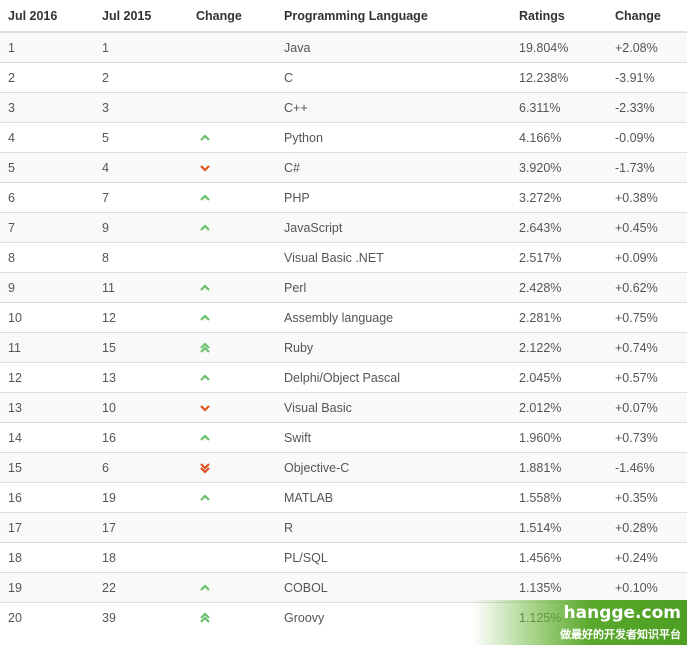  I want to click on rating-cell: 1.456%, so click(559, 557).